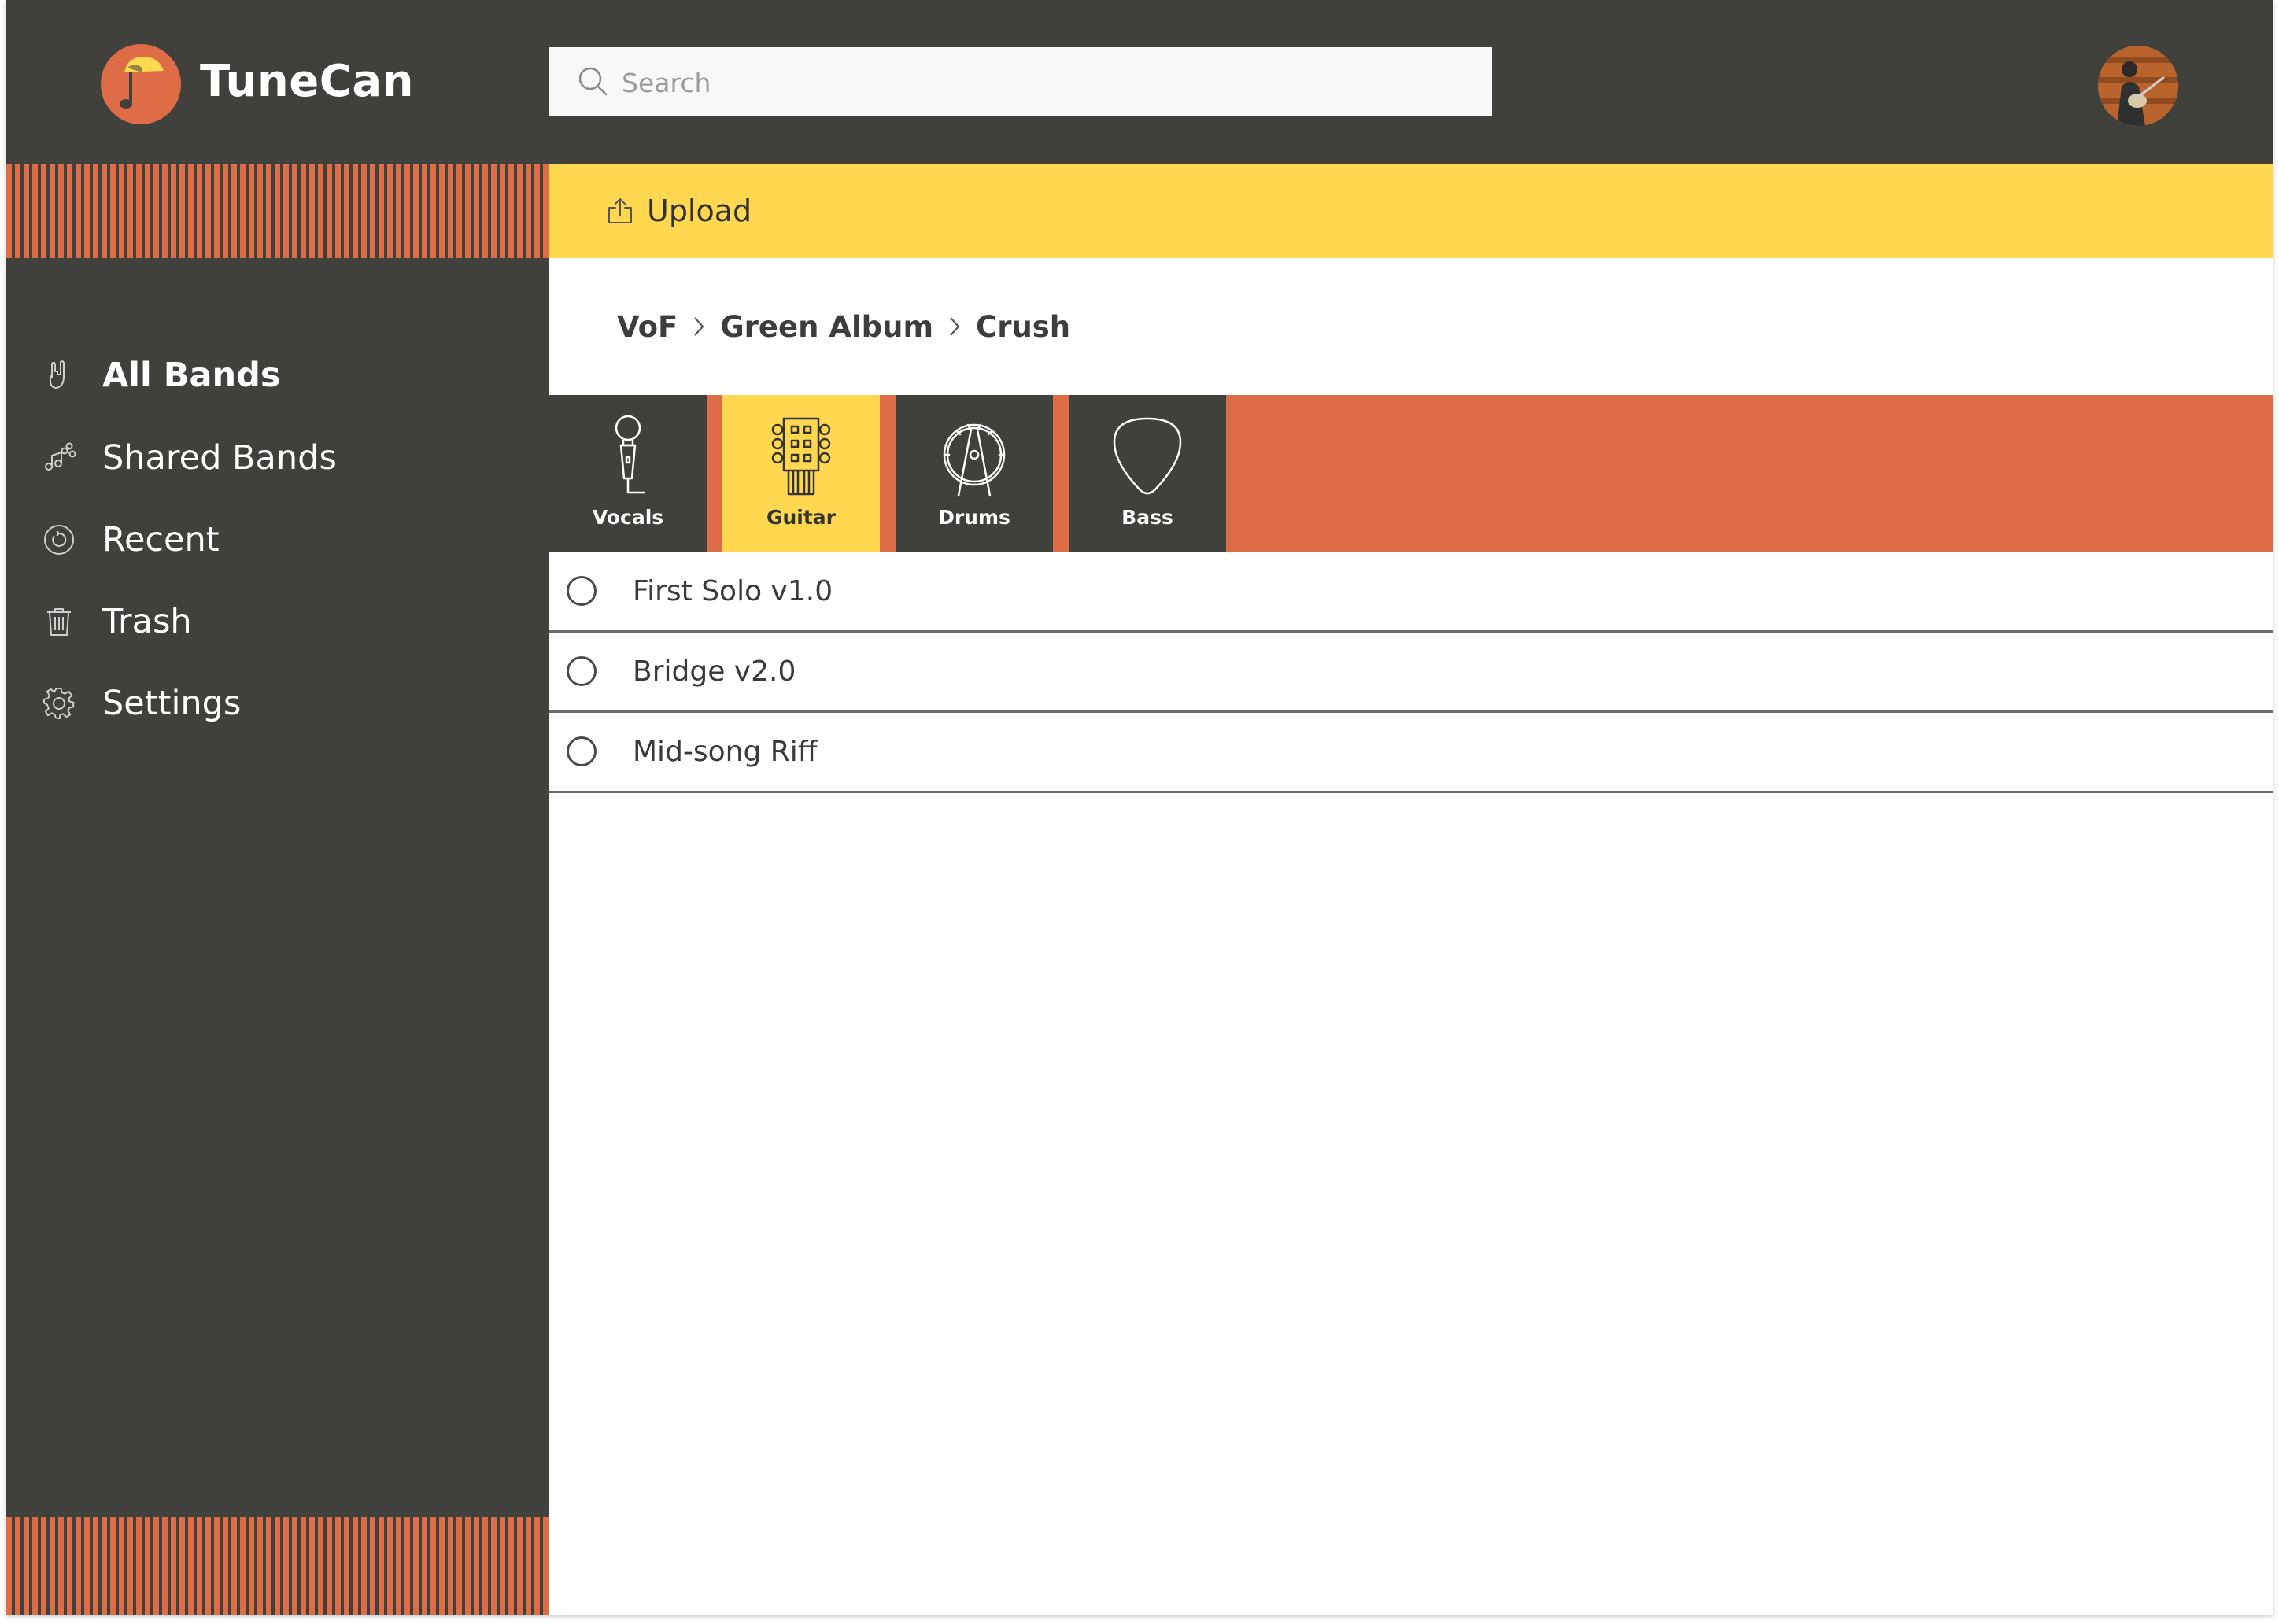  I want to click on user-avatar, so click(2138, 86).